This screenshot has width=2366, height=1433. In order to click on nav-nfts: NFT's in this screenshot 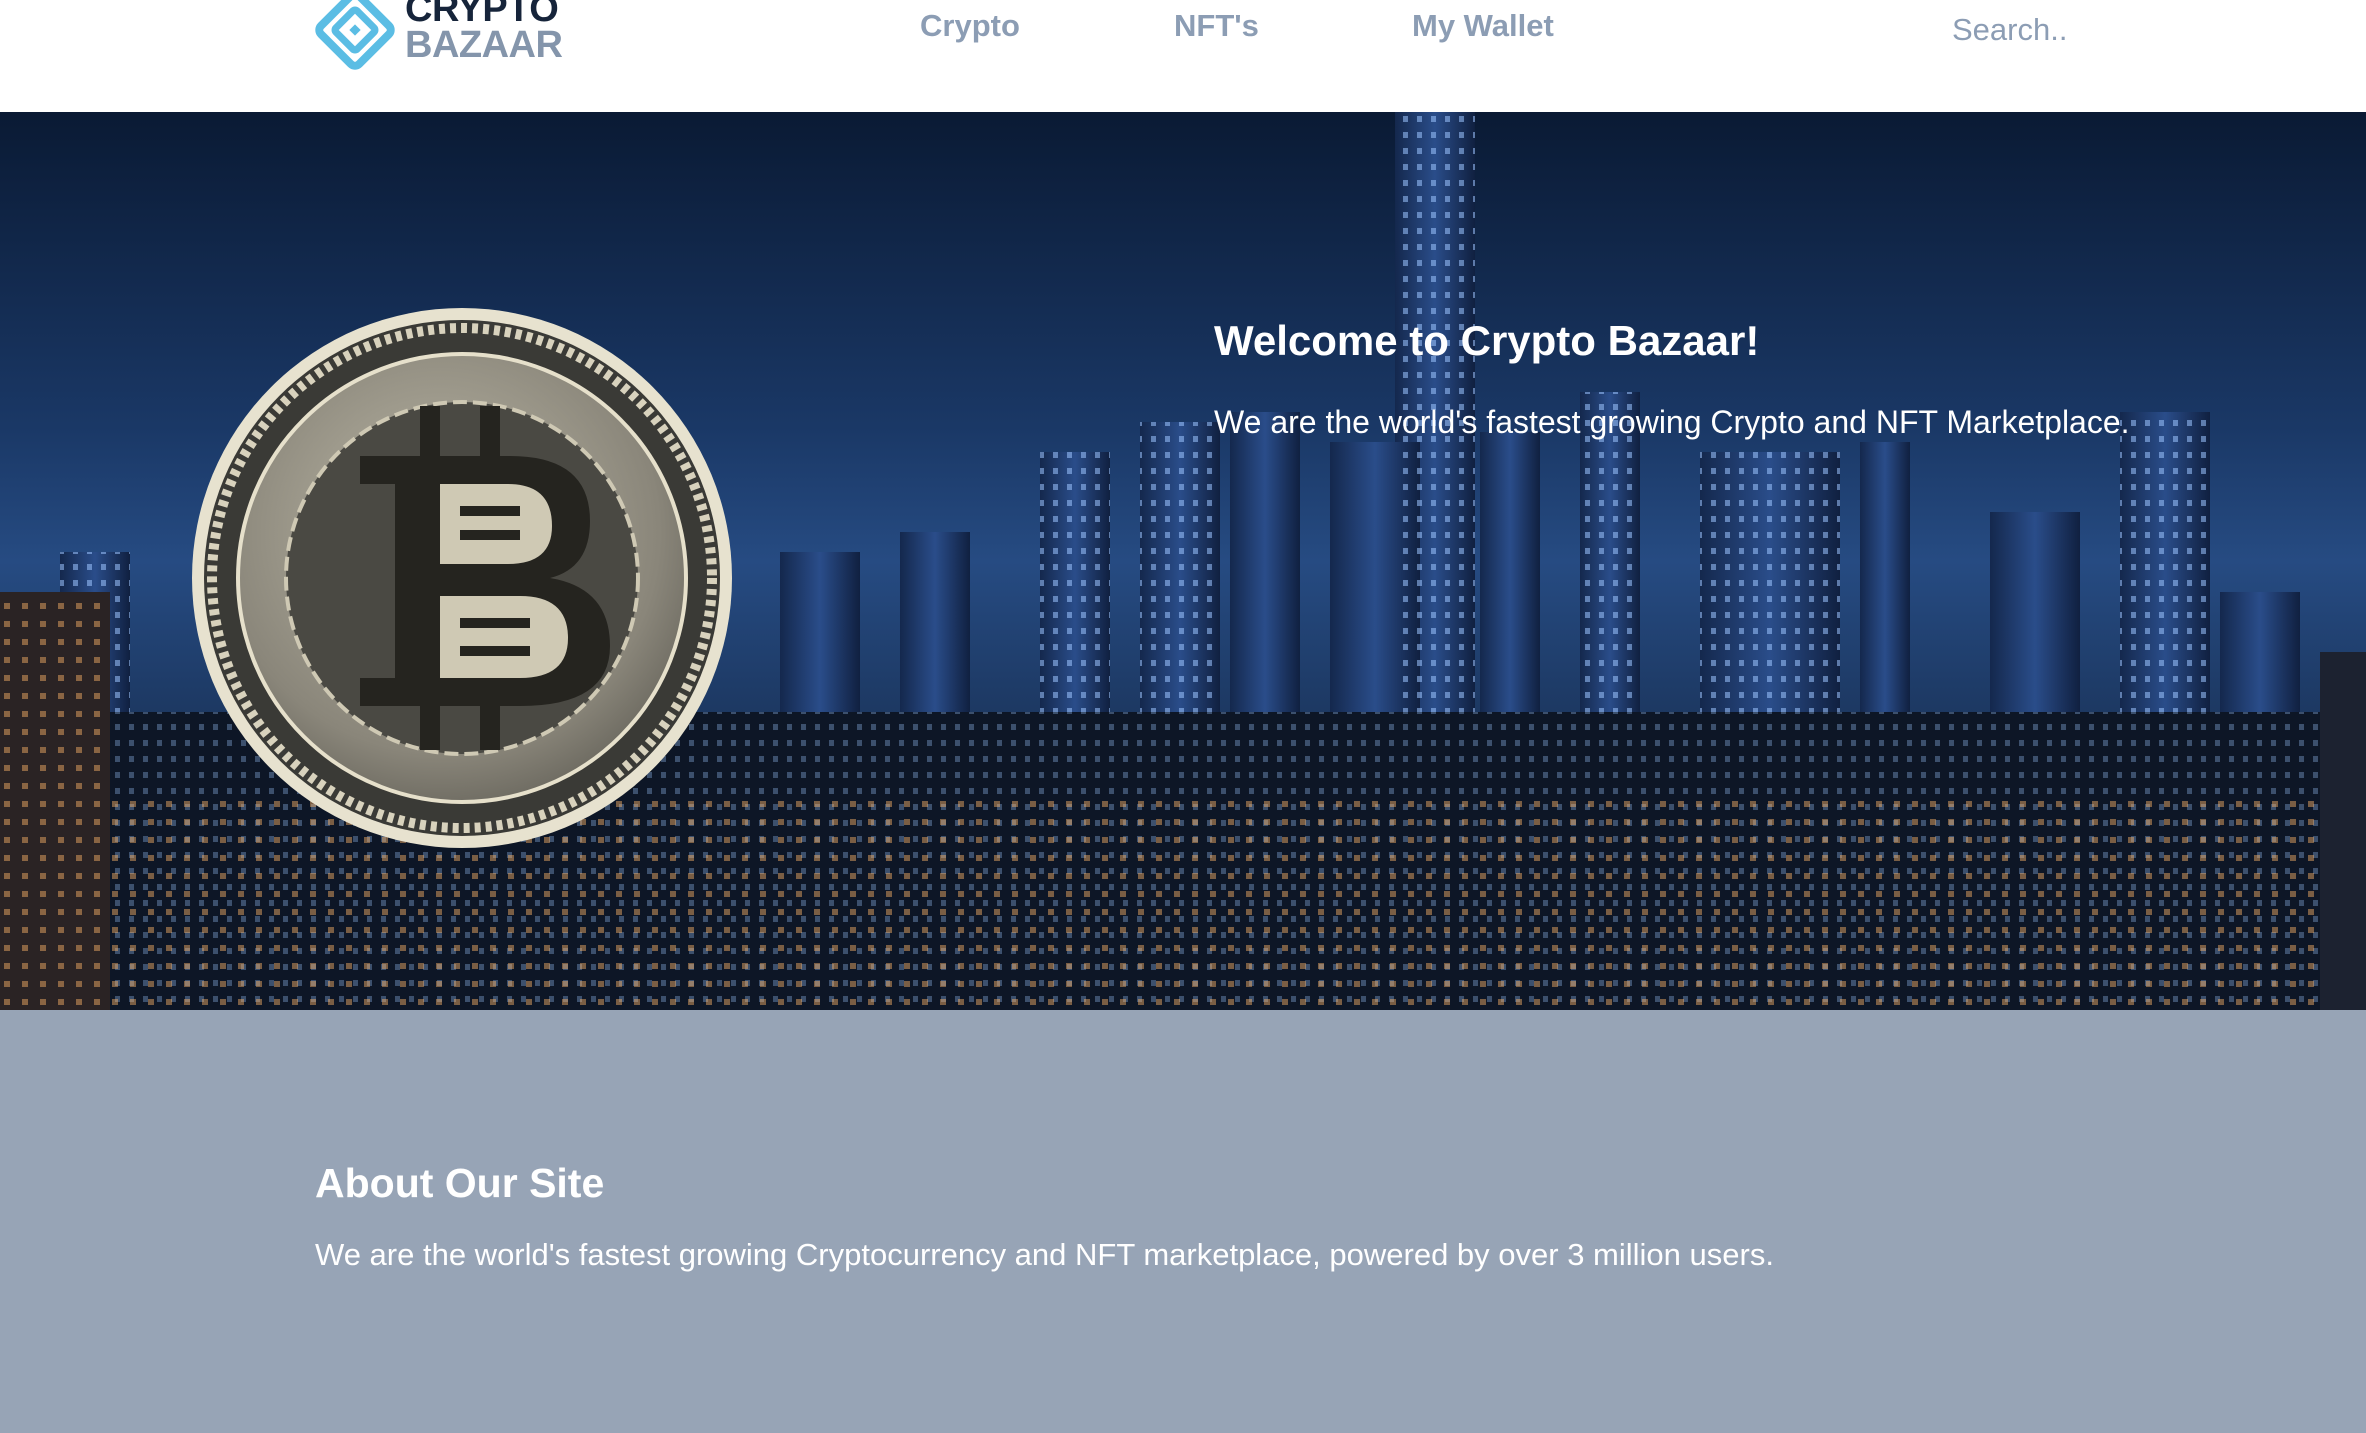, I will do `click(1216, 26)`.